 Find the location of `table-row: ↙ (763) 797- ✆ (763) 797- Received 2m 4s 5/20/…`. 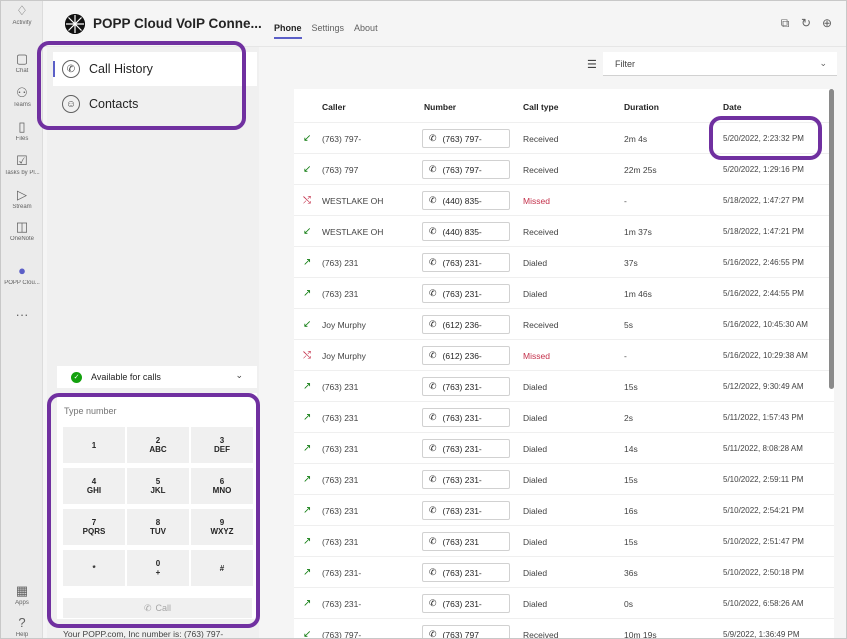

table-row: ↙ (763) 797- ✆ (763) 797- Received 2m 4s 5/20/… is located at coordinates (564, 137).